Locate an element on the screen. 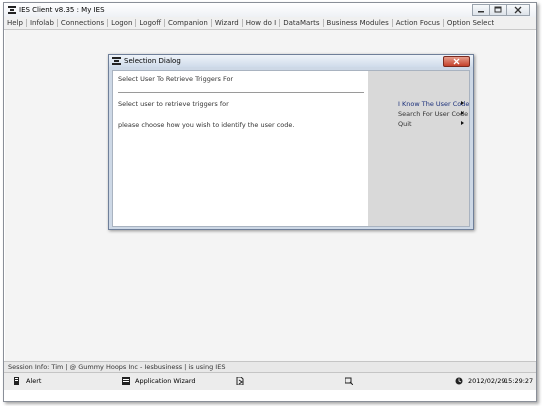 Image resolution: width=542 pixels, height=406 pixels. header-divider is located at coordinates (241, 92).